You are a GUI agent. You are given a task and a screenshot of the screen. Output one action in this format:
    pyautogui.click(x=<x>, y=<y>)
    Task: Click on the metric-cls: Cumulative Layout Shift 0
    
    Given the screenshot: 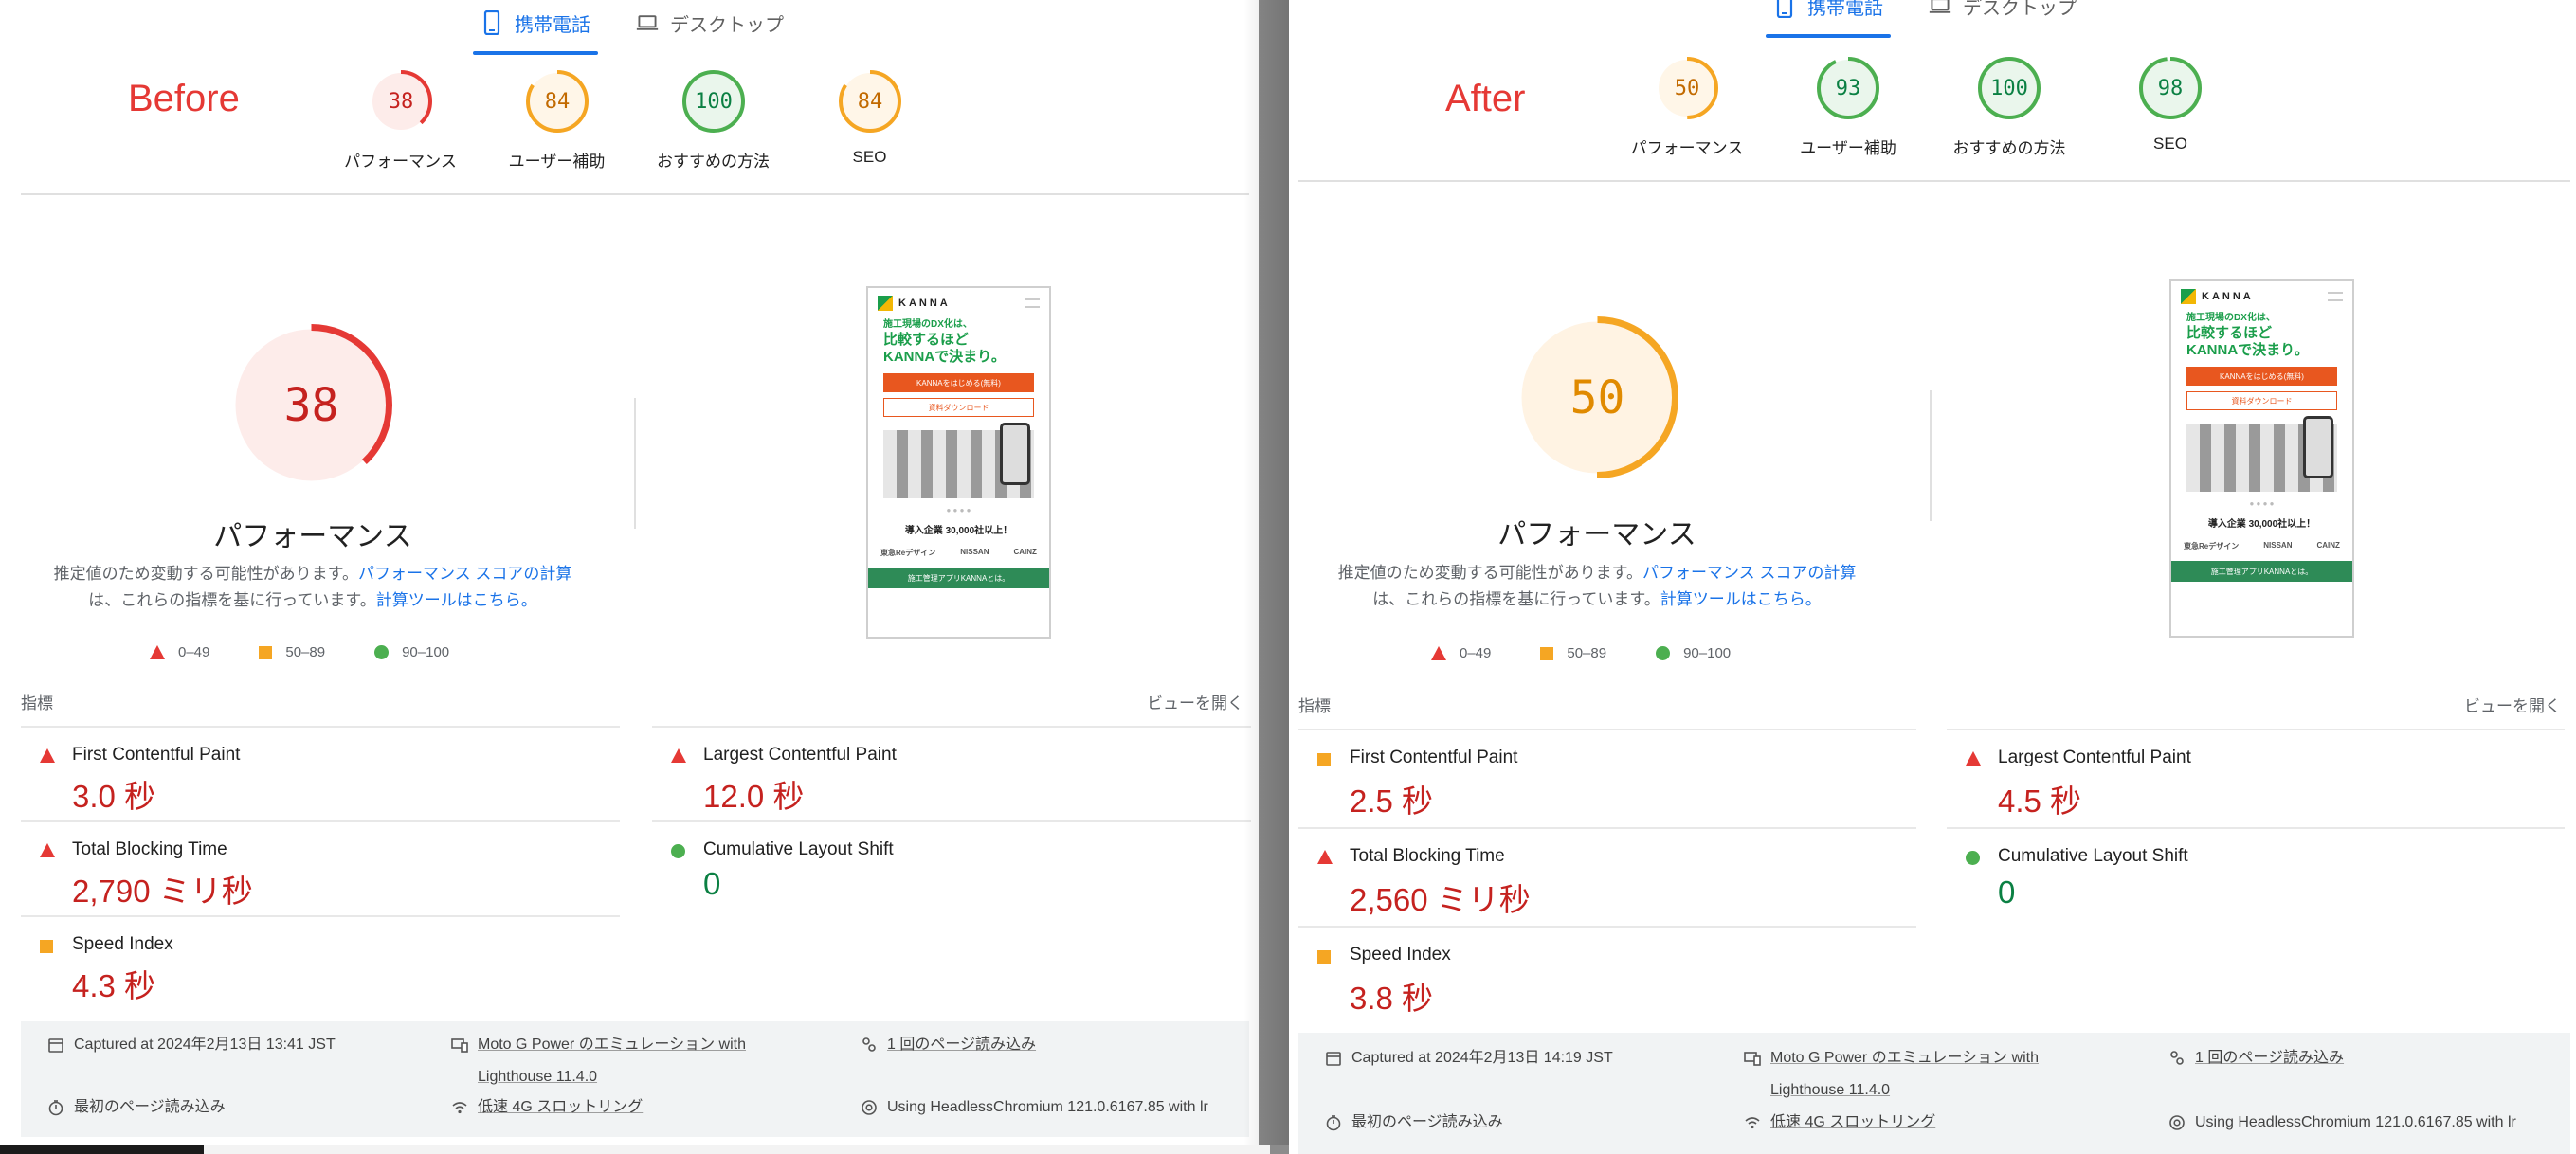 What is the action you would take?
    pyautogui.click(x=951, y=867)
    